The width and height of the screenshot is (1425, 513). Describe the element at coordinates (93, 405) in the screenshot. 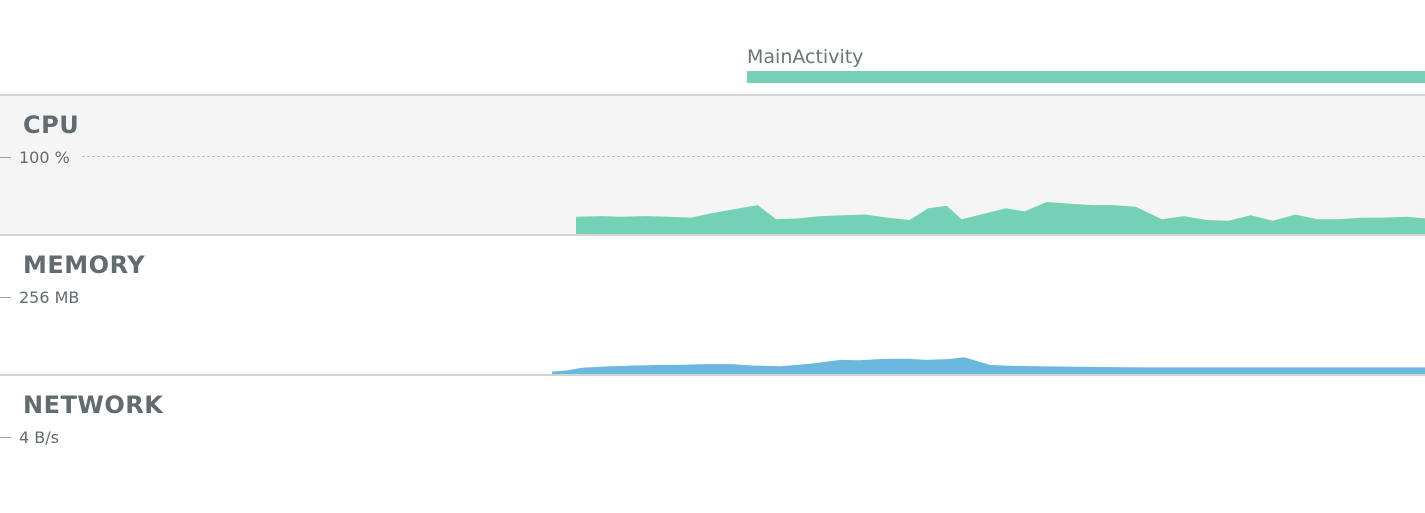

I see `network-title: NETWORK` at that location.